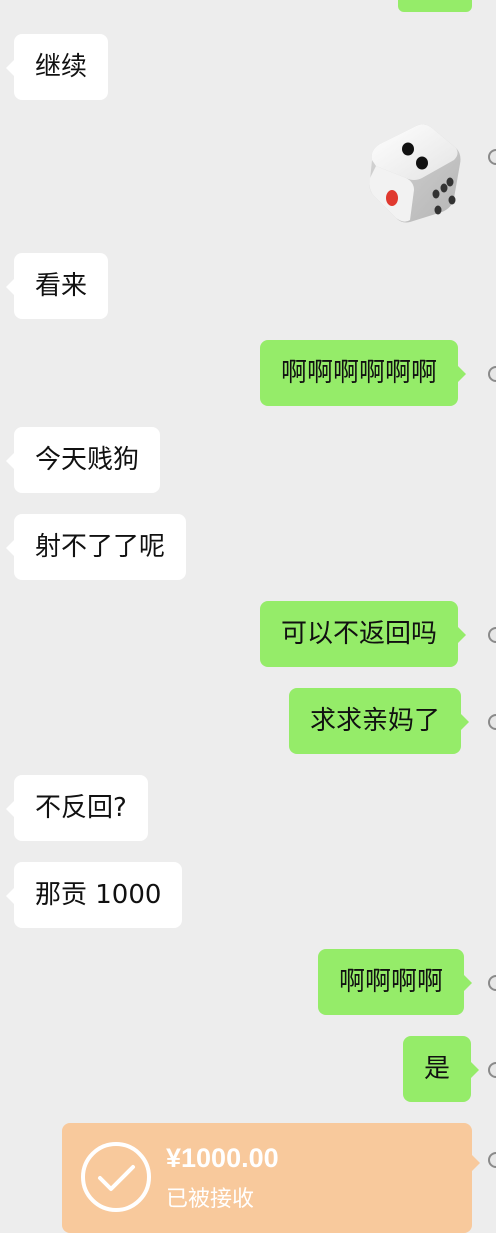 The width and height of the screenshot is (496, 1233). Describe the element at coordinates (81, 808) in the screenshot. I see `message-text: 不反回?` at that location.